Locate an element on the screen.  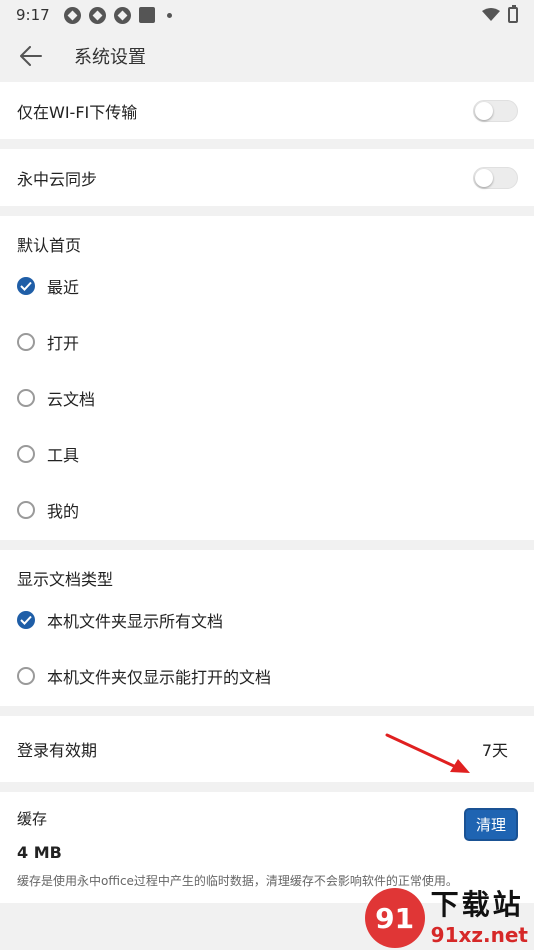
default-home-option-mine: 我的 is located at coordinates (267, 510).